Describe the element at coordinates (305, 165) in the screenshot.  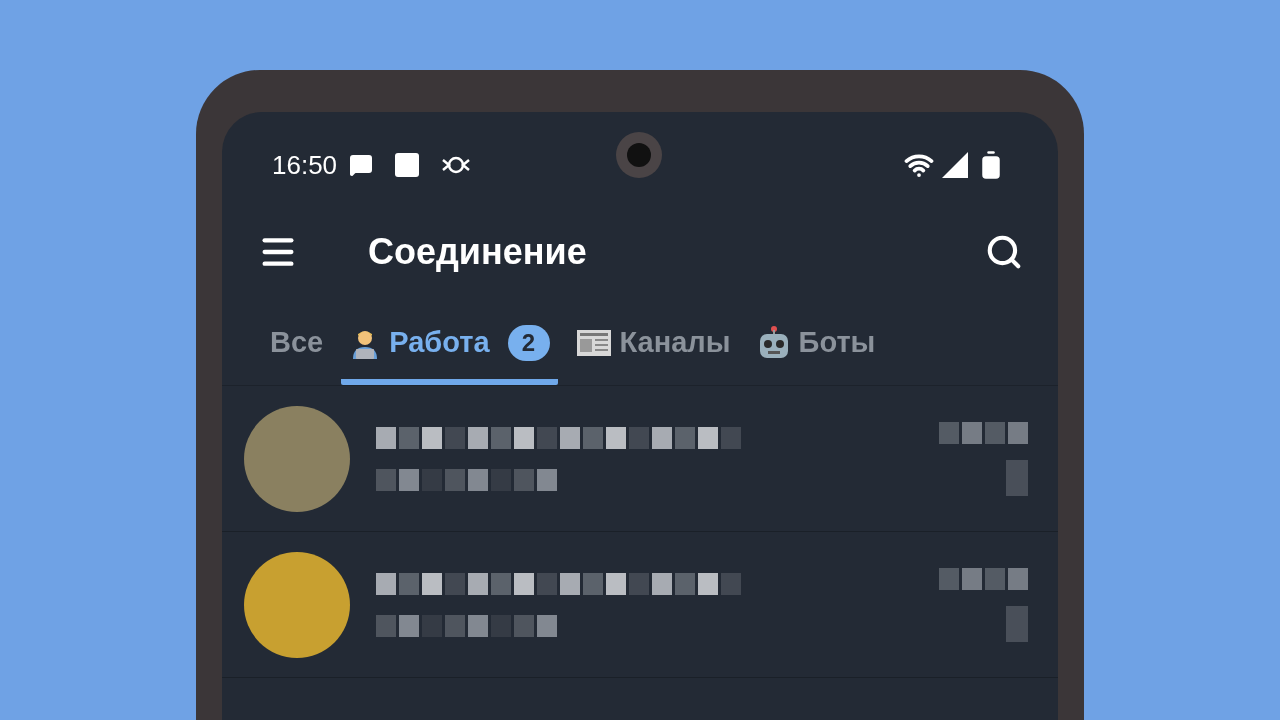
I see `status-time: 16:50` at that location.